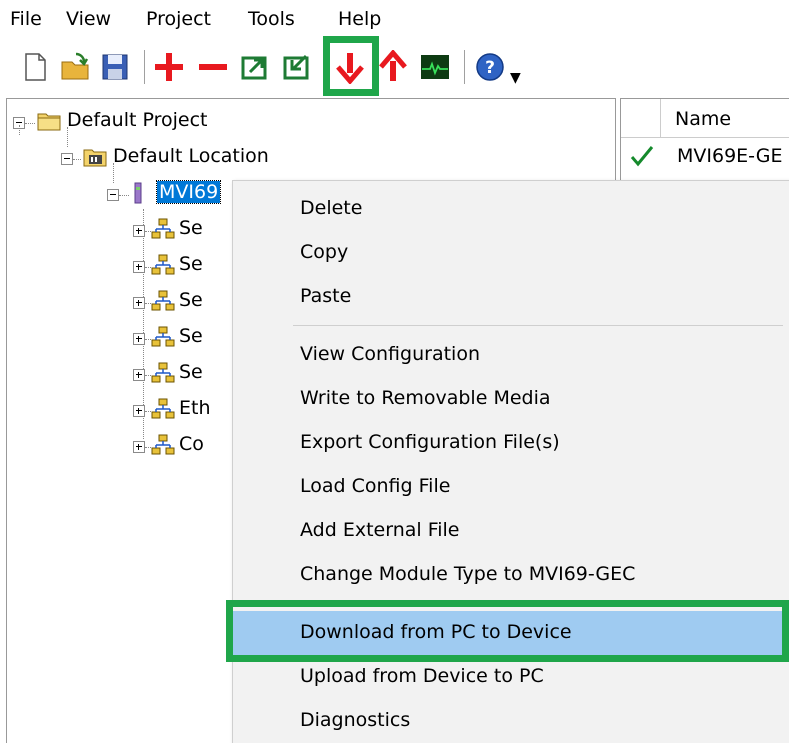  What do you see at coordinates (213, 67) in the screenshot?
I see `remove-icon` at bounding box center [213, 67].